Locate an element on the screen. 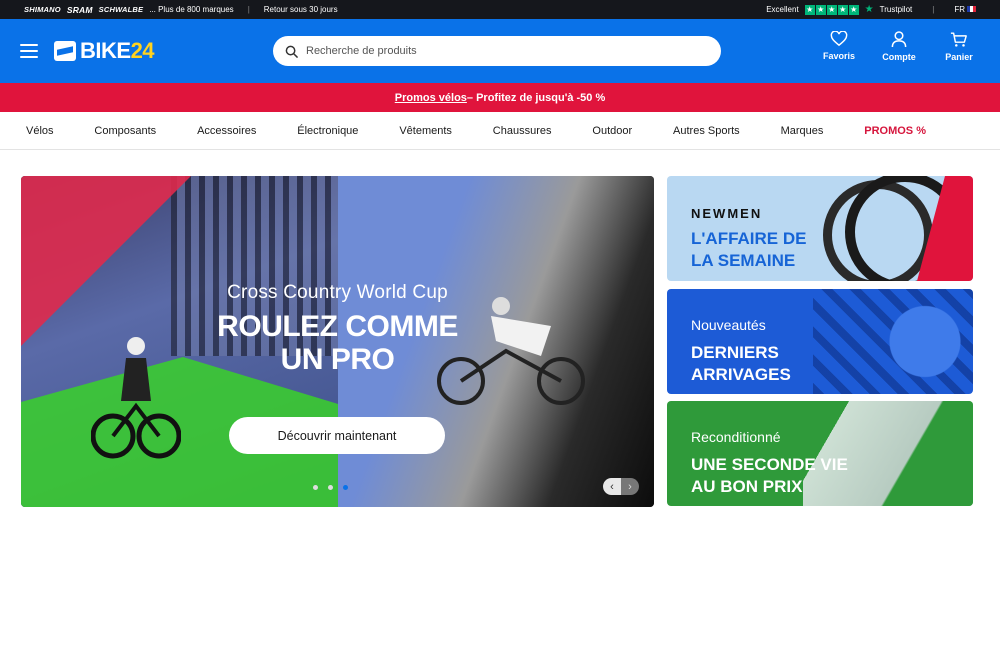 This screenshot has height=650, width=1000. trustpilot-label: Trustpilot is located at coordinates (896, 9).